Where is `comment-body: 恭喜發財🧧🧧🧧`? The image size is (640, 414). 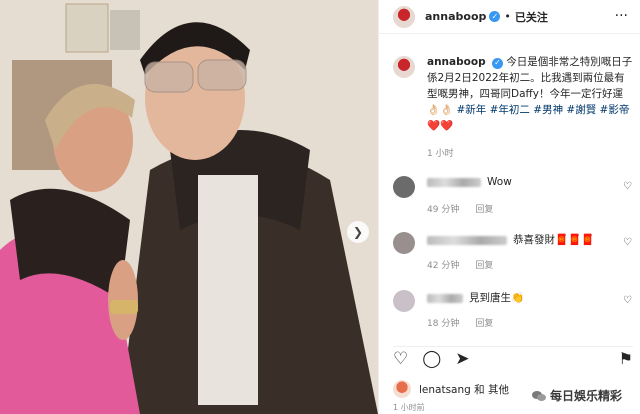
comment-body: 恭喜發財🧧🧧🧧 is located at coordinates (510, 239).